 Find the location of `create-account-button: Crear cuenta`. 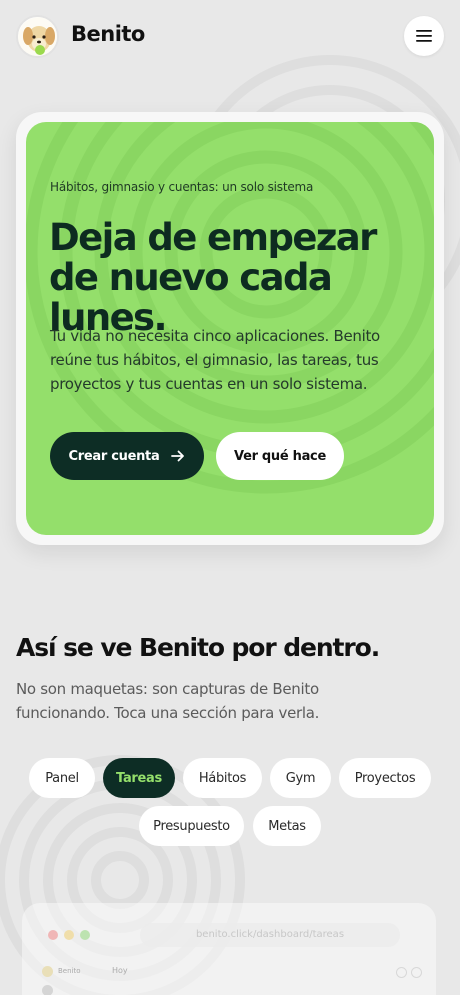

create-account-button: Crear cuenta is located at coordinates (127, 456).